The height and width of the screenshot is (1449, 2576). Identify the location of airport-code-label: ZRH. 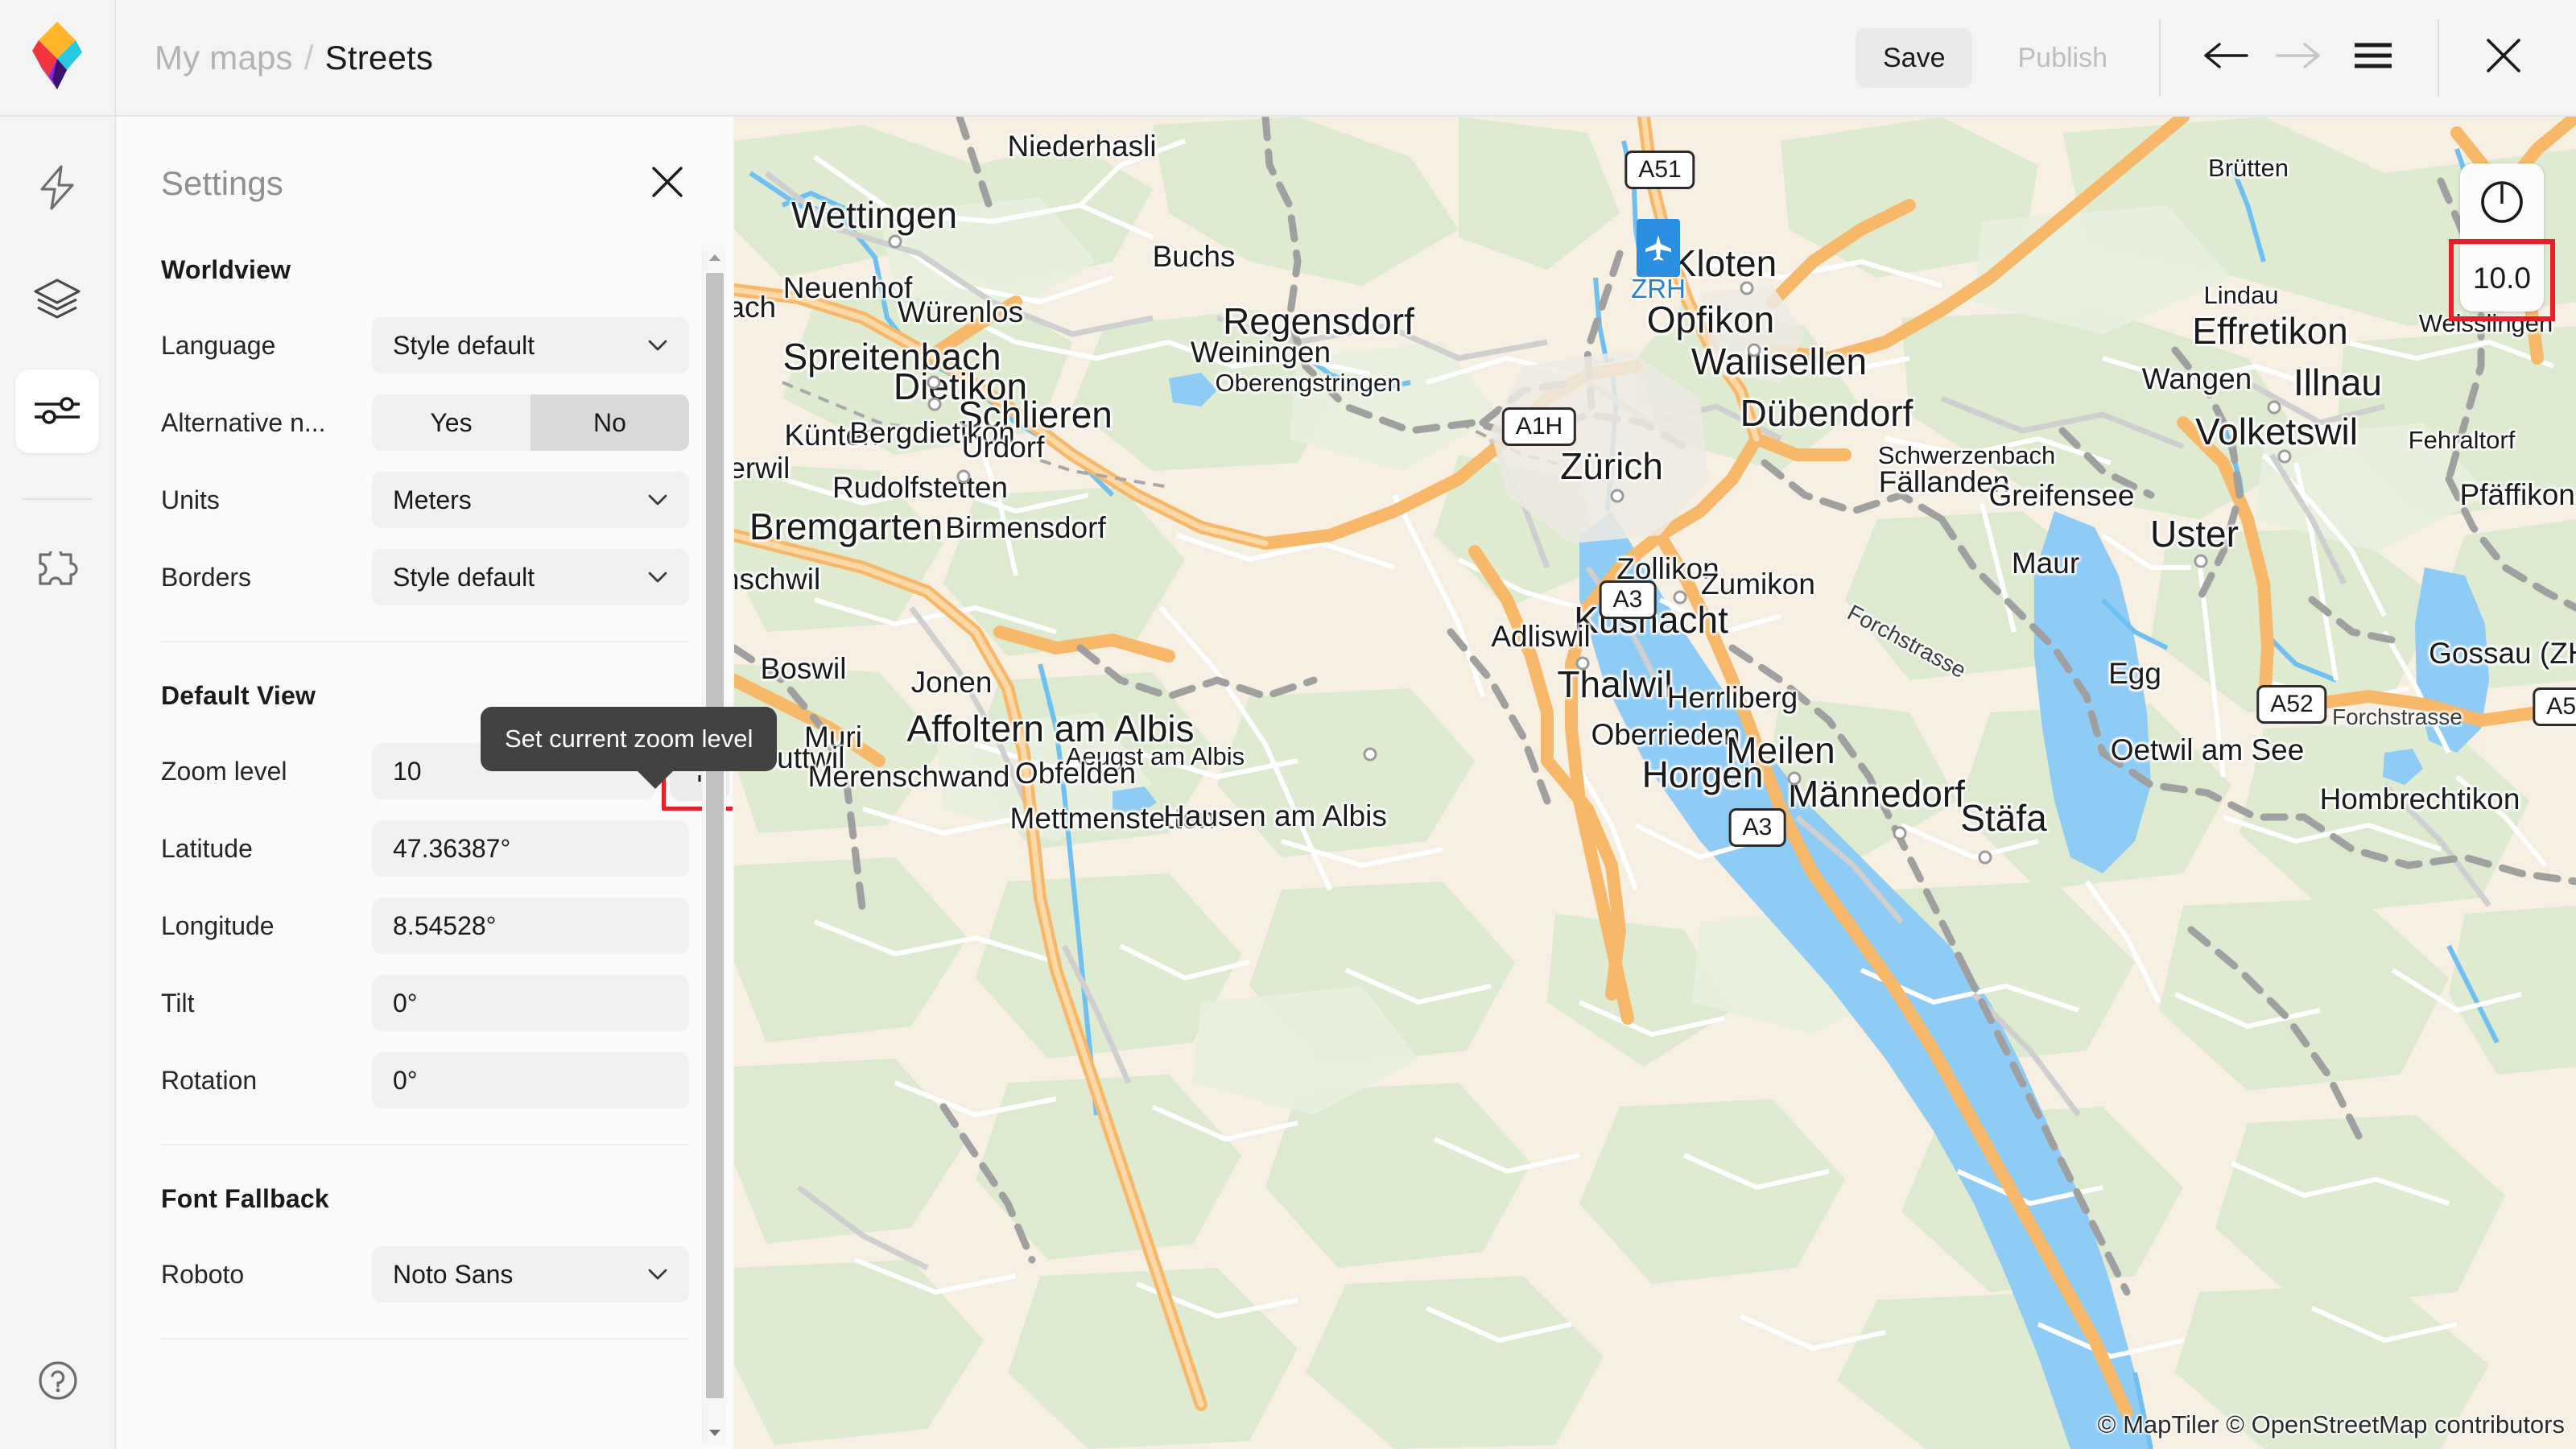
(1658, 288).